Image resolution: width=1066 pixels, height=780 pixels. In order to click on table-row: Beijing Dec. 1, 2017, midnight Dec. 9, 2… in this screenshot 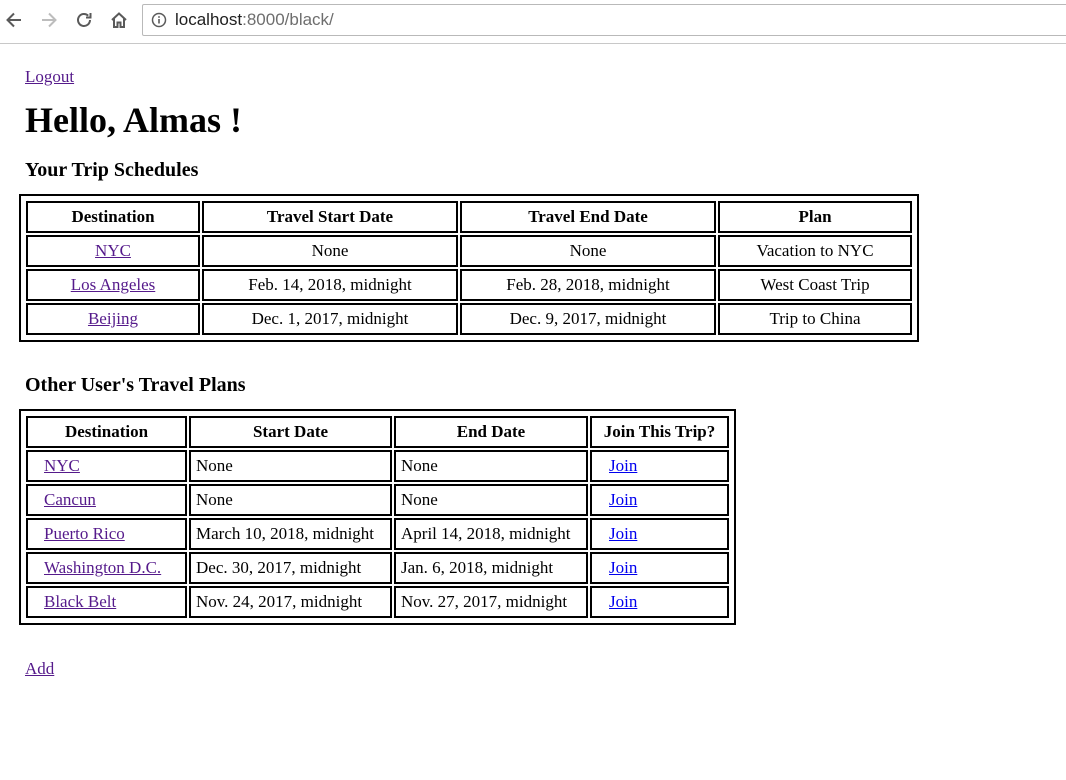, I will do `click(469, 319)`.